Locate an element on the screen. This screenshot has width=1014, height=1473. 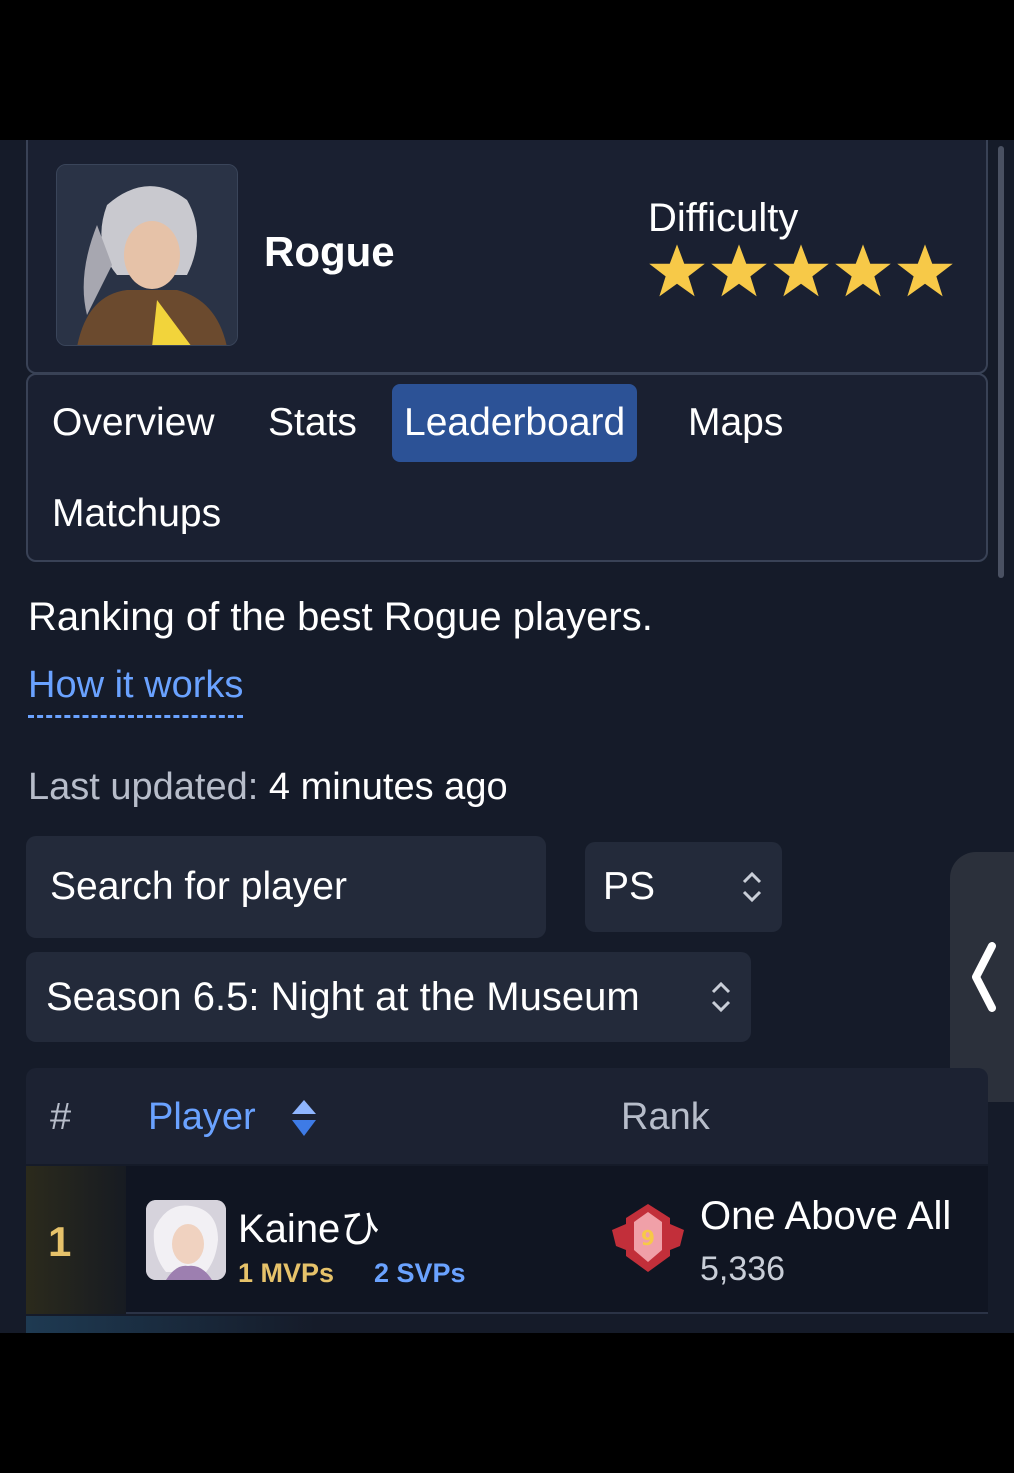
svg-text: 9 is located at coordinates (648, 1238).